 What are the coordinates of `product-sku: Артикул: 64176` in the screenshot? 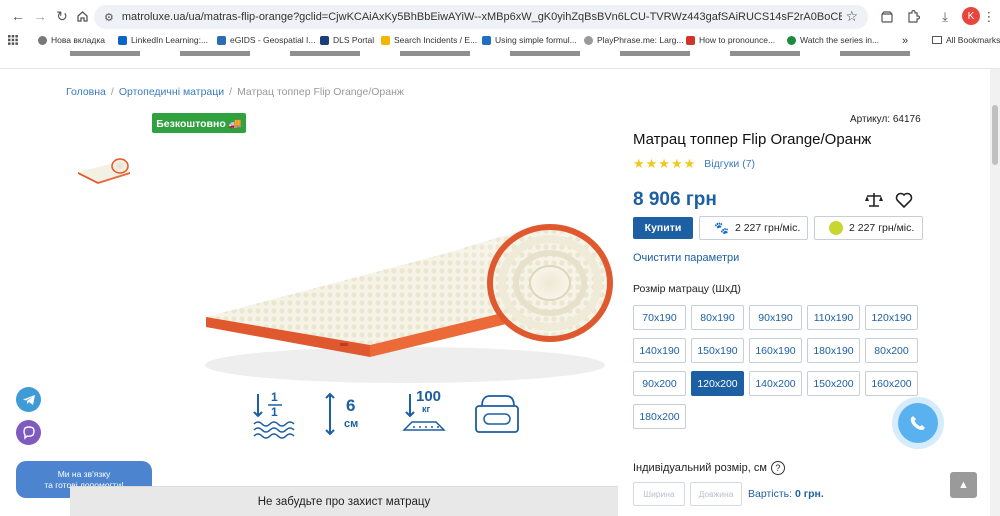 It's located at (885, 119).